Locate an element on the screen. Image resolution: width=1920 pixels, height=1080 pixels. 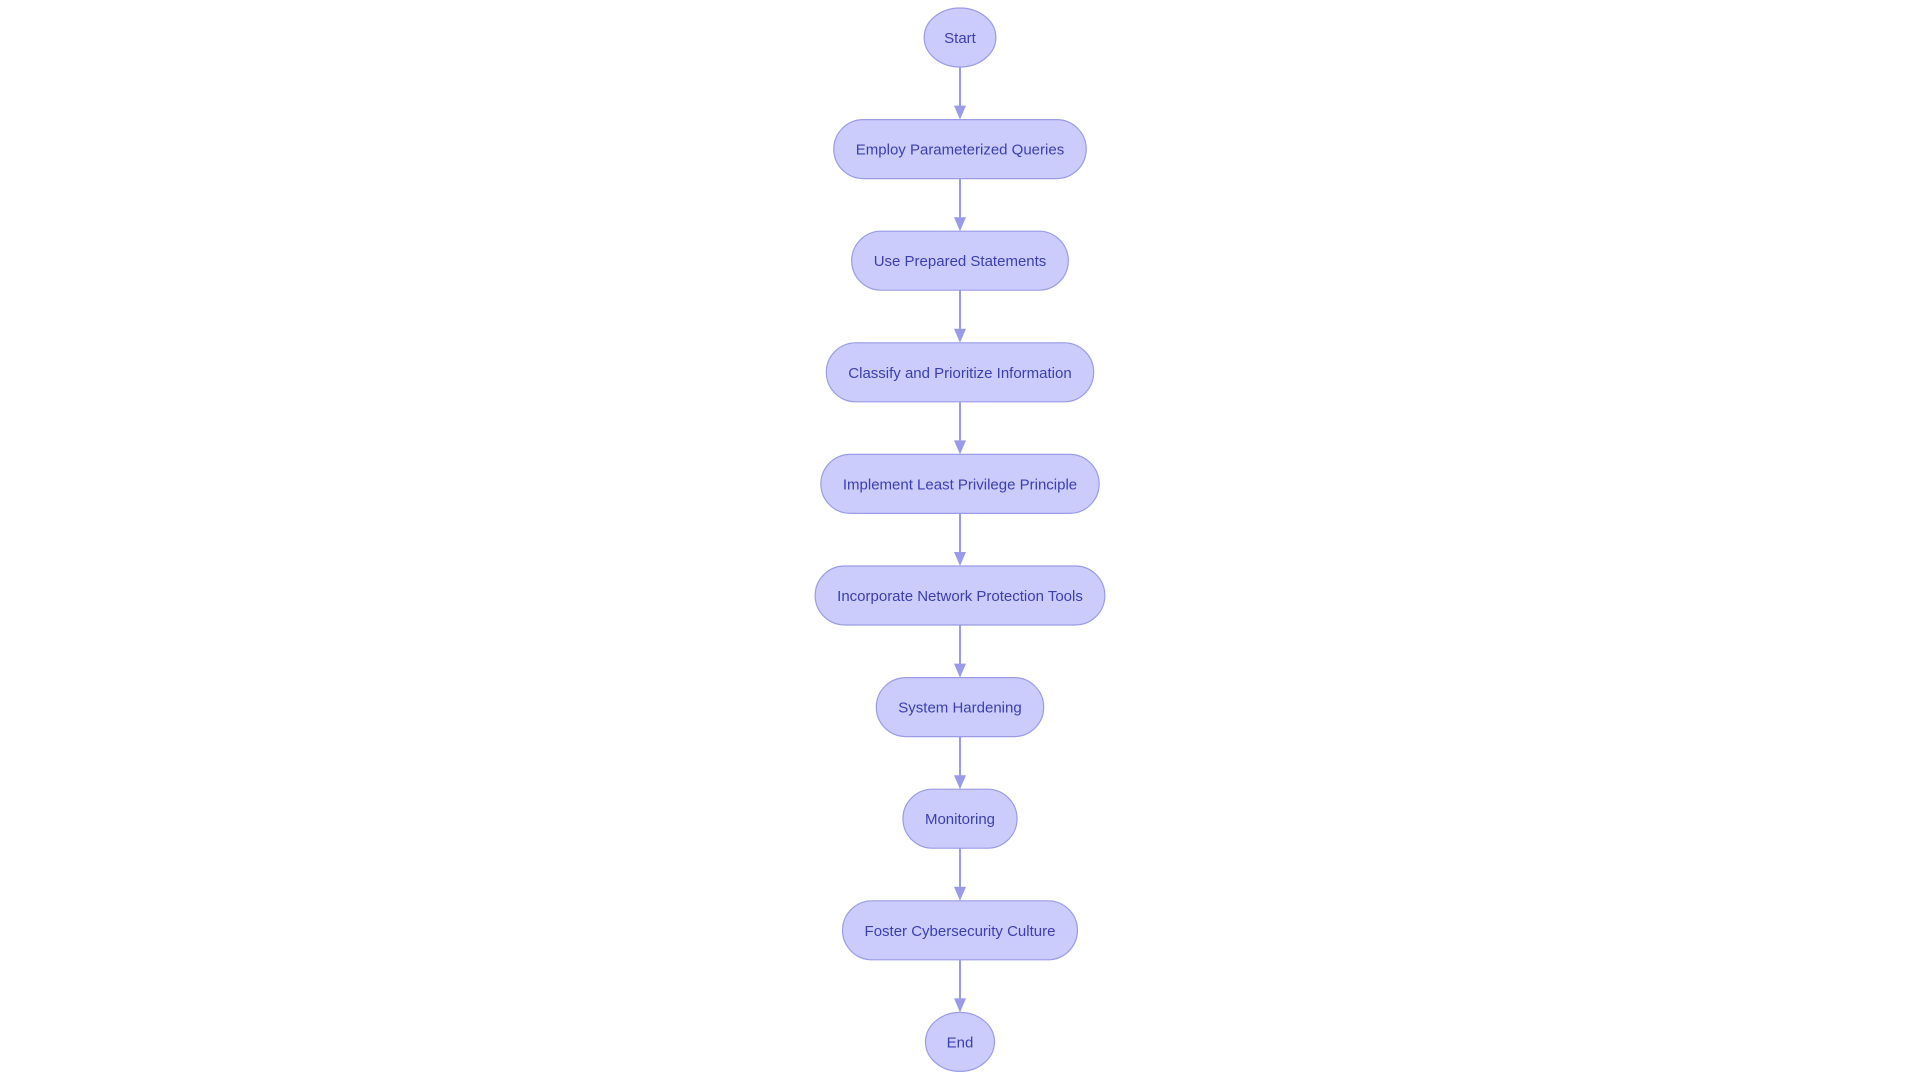
node-label: Monitoring is located at coordinates (960, 819).